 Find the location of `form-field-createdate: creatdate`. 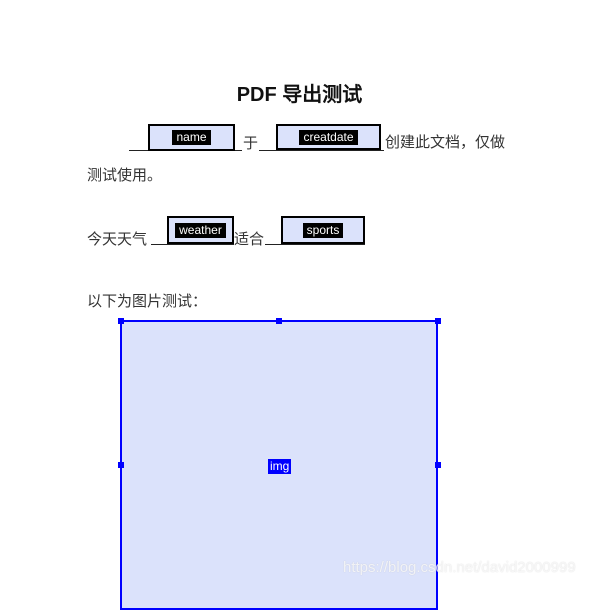

form-field-createdate: creatdate is located at coordinates (328, 137).